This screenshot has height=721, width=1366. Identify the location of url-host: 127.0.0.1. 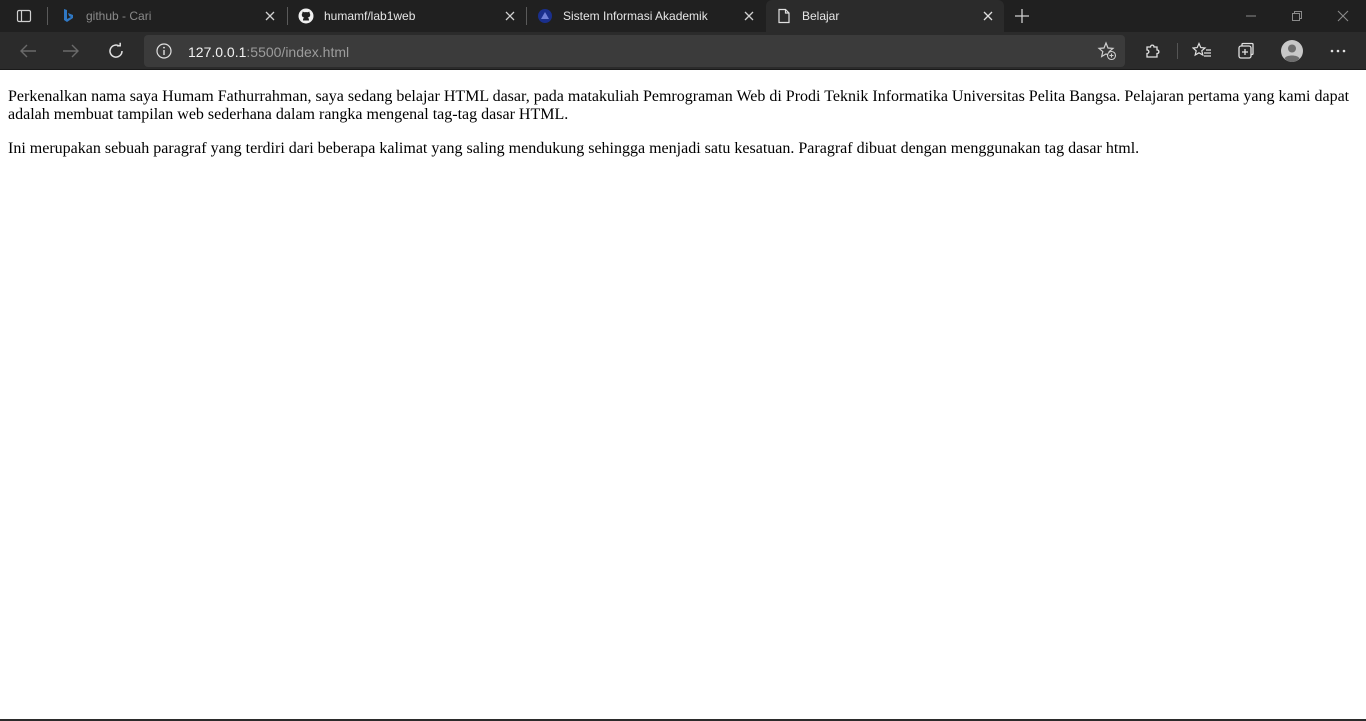
(217, 52).